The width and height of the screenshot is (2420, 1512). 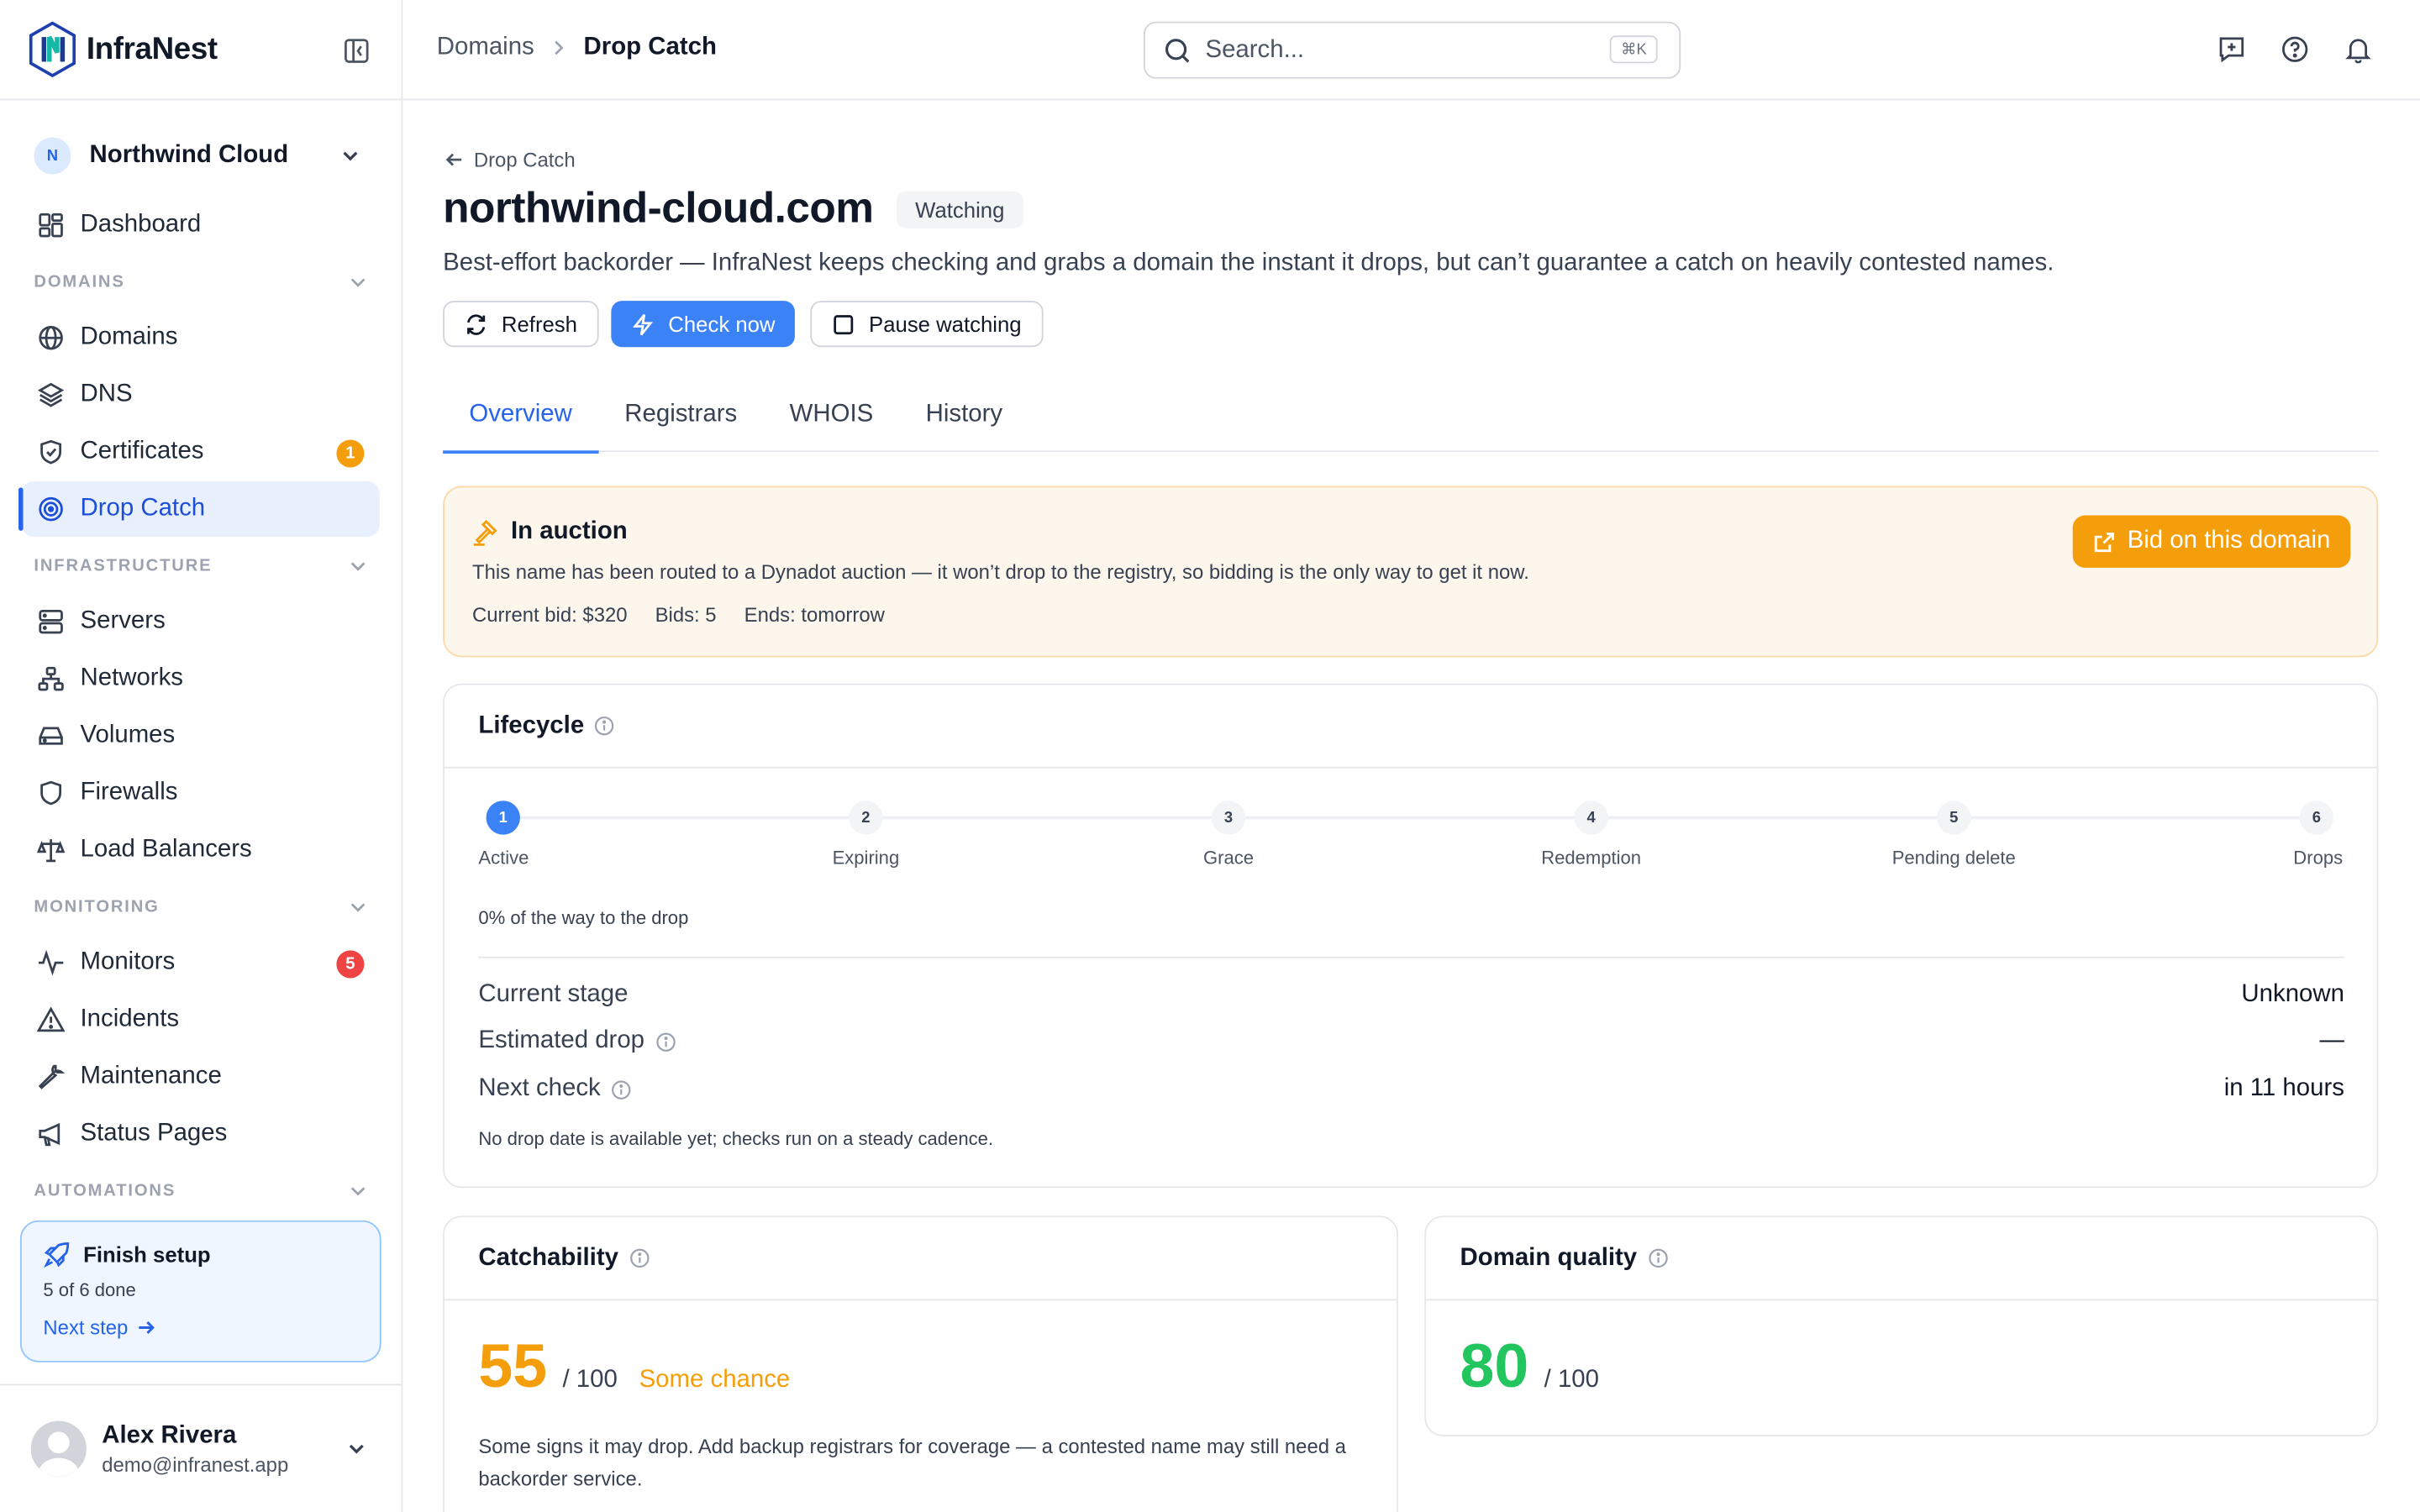 I want to click on auction-title-text: In auction, so click(x=569, y=531).